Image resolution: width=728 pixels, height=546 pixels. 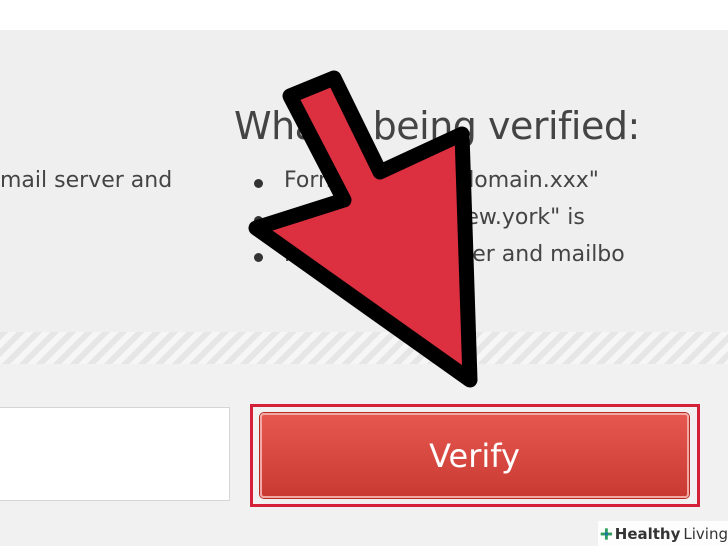 I want to click on healthy-living-logo-icon, so click(x=606, y=533).